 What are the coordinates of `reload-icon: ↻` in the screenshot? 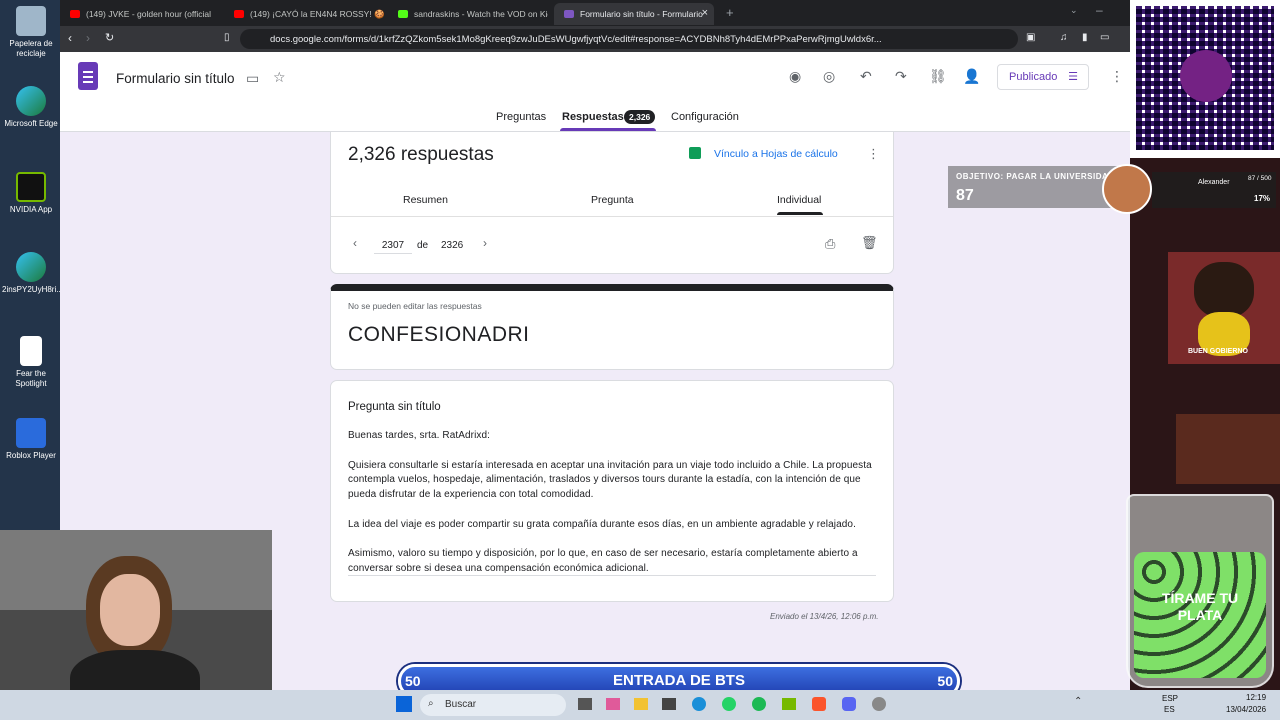 It's located at (109, 37).